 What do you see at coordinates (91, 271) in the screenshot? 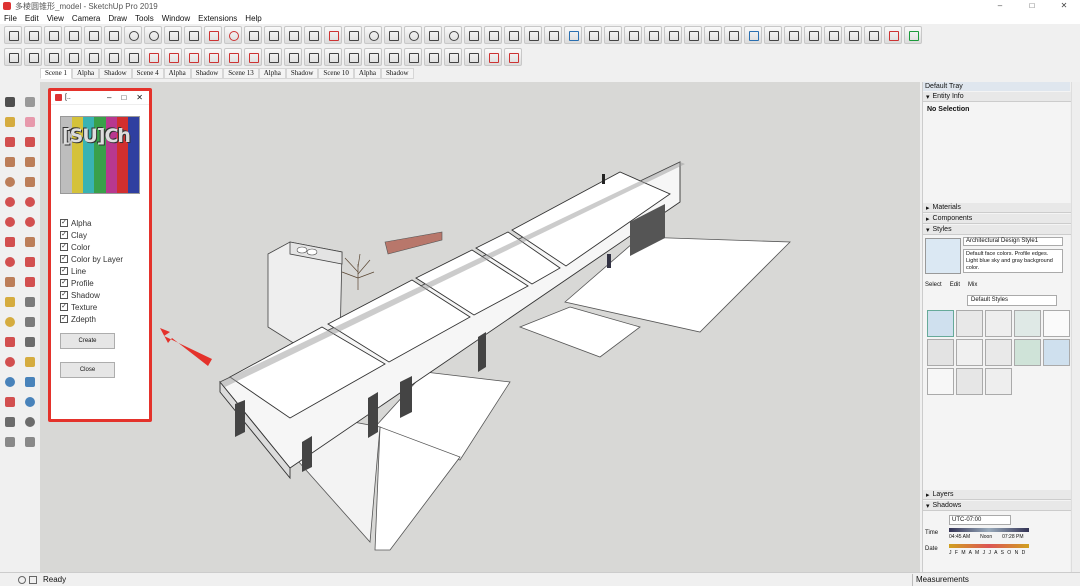
I see `option-line: ✓ Line` at bounding box center [91, 271].